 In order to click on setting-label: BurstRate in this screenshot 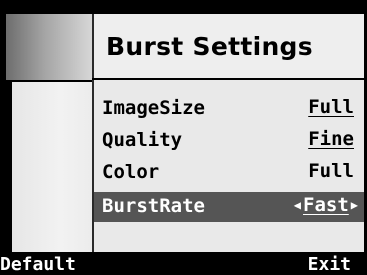, I will do `click(153, 206)`.